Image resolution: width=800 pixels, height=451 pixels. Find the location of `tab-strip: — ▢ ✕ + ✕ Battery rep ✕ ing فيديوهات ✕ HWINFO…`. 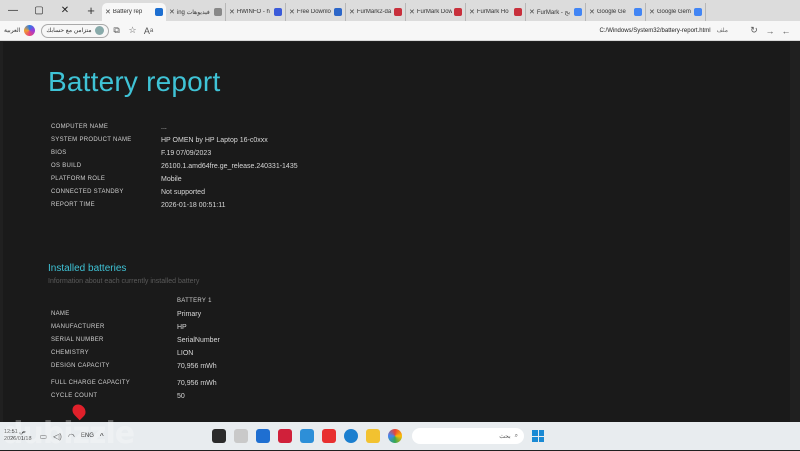

tab-strip: — ▢ ✕ + ✕ Battery rep ✕ ing فيديوهات ✕ HWINFO… is located at coordinates (400, 10).